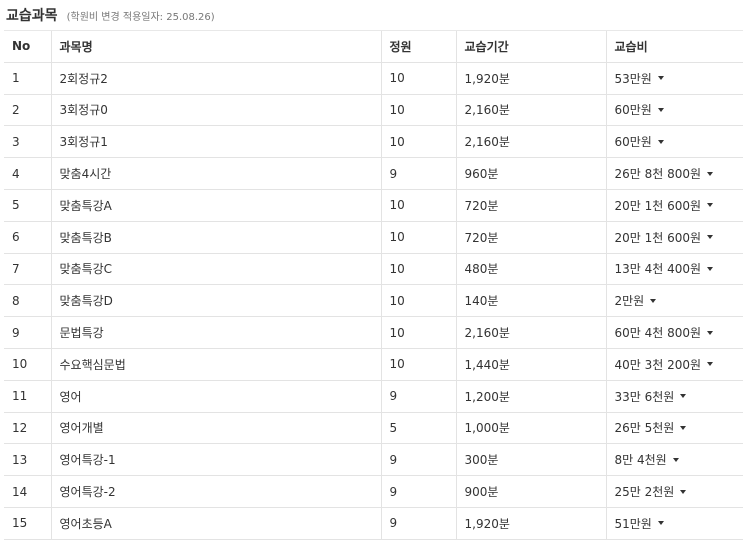 The image size is (743, 559). I want to click on table-row: 12 영어개별 5 1,000분 26만 5천원, so click(373, 427).